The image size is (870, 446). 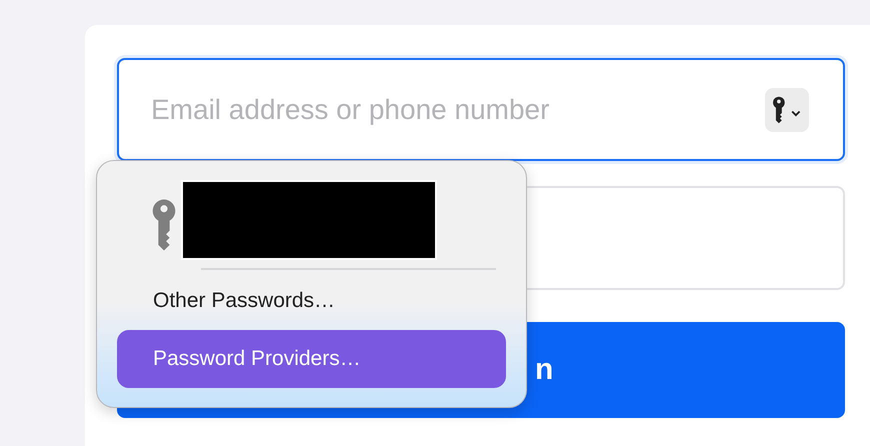 What do you see at coordinates (787, 110) in the screenshot?
I see `password-key-button` at bounding box center [787, 110].